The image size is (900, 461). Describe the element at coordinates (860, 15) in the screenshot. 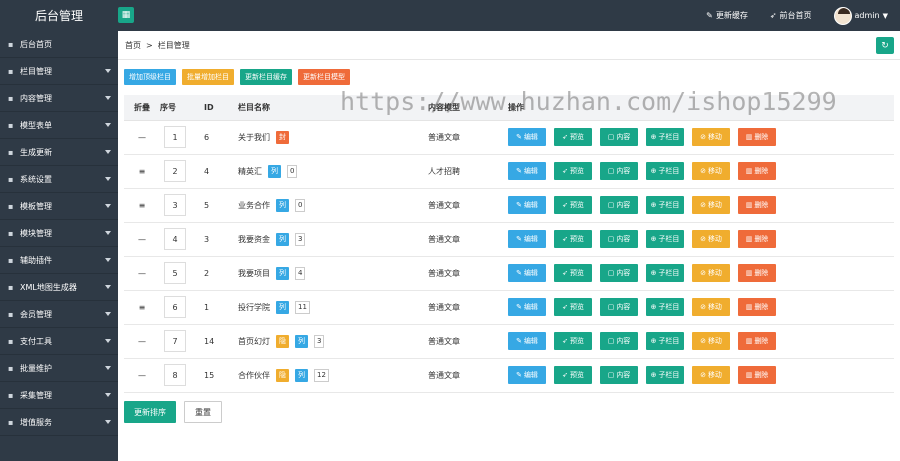

I see `user-menu: admin ▼` at that location.